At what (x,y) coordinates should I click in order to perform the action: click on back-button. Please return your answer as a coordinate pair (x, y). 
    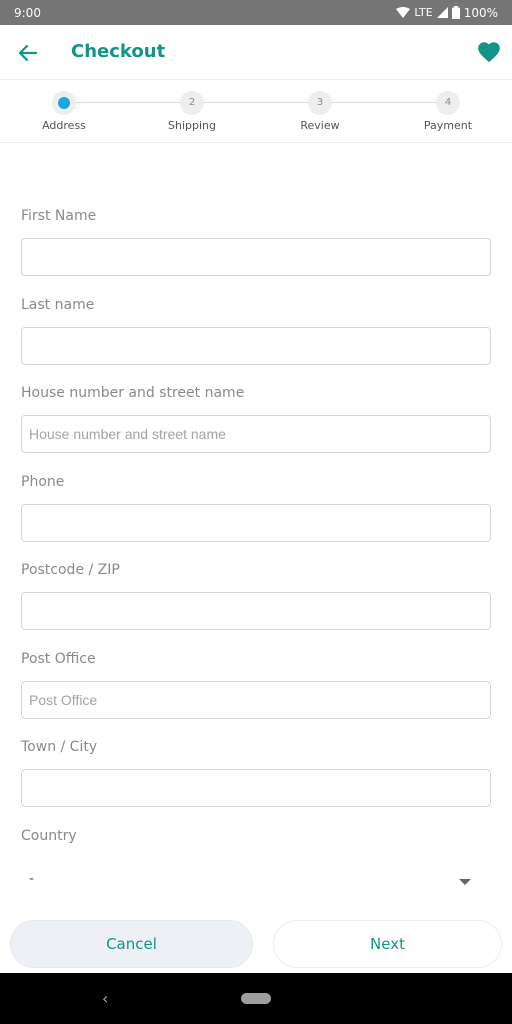
    Looking at the image, I should click on (28, 53).